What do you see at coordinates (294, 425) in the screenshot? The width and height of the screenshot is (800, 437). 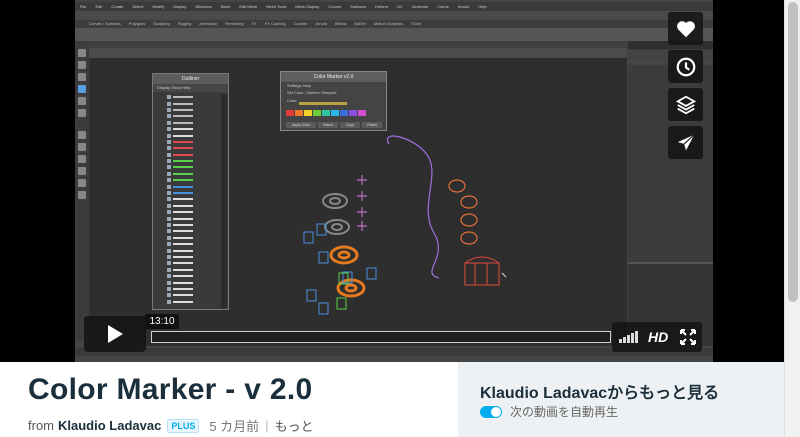 I see `more-link: もっと` at bounding box center [294, 425].